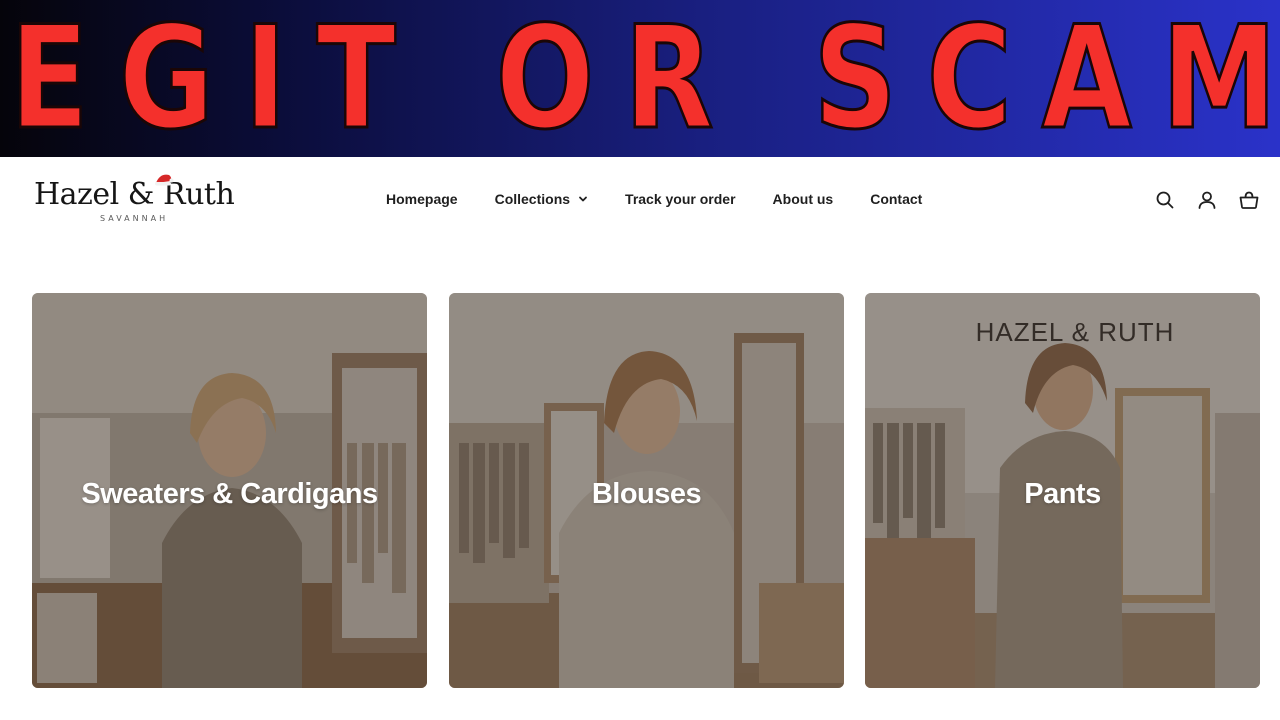 Image resolution: width=1280 pixels, height=720 pixels. I want to click on nav-track-order-label: Track your order, so click(680, 199).